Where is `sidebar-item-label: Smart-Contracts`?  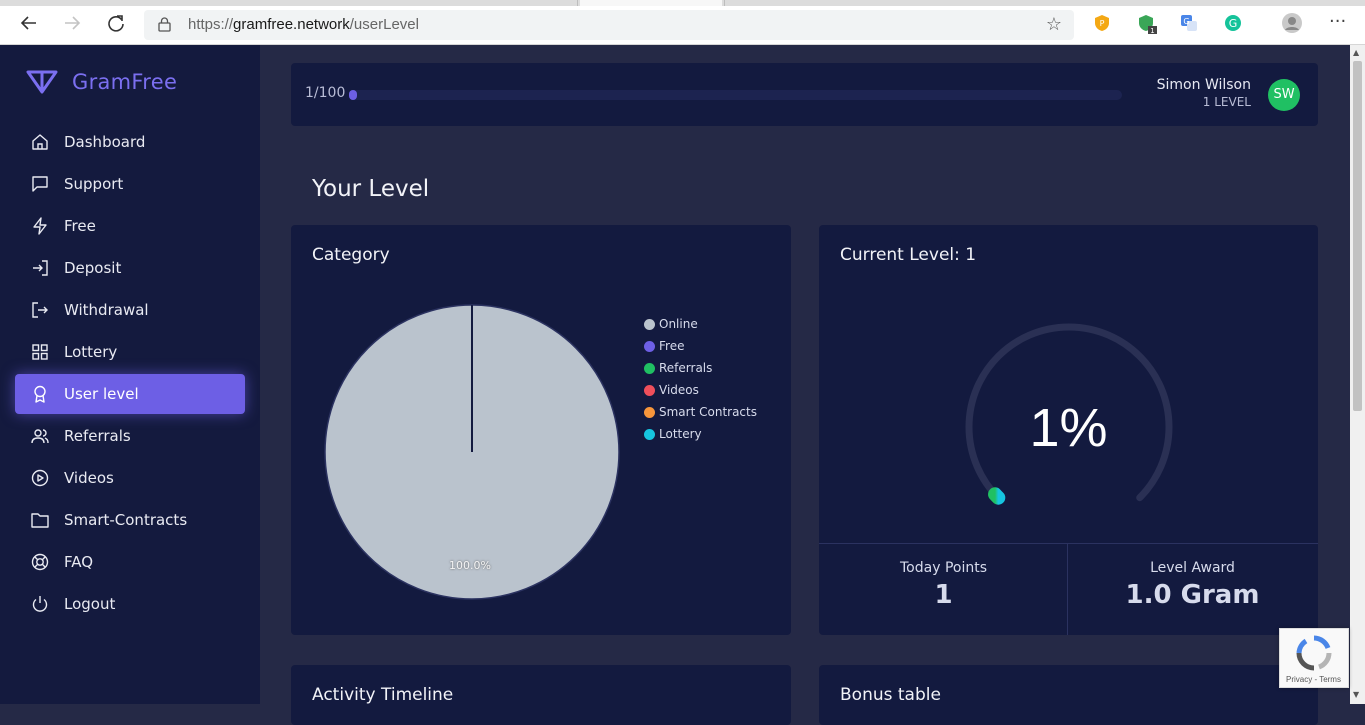
sidebar-item-label: Smart-Contracts is located at coordinates (126, 520).